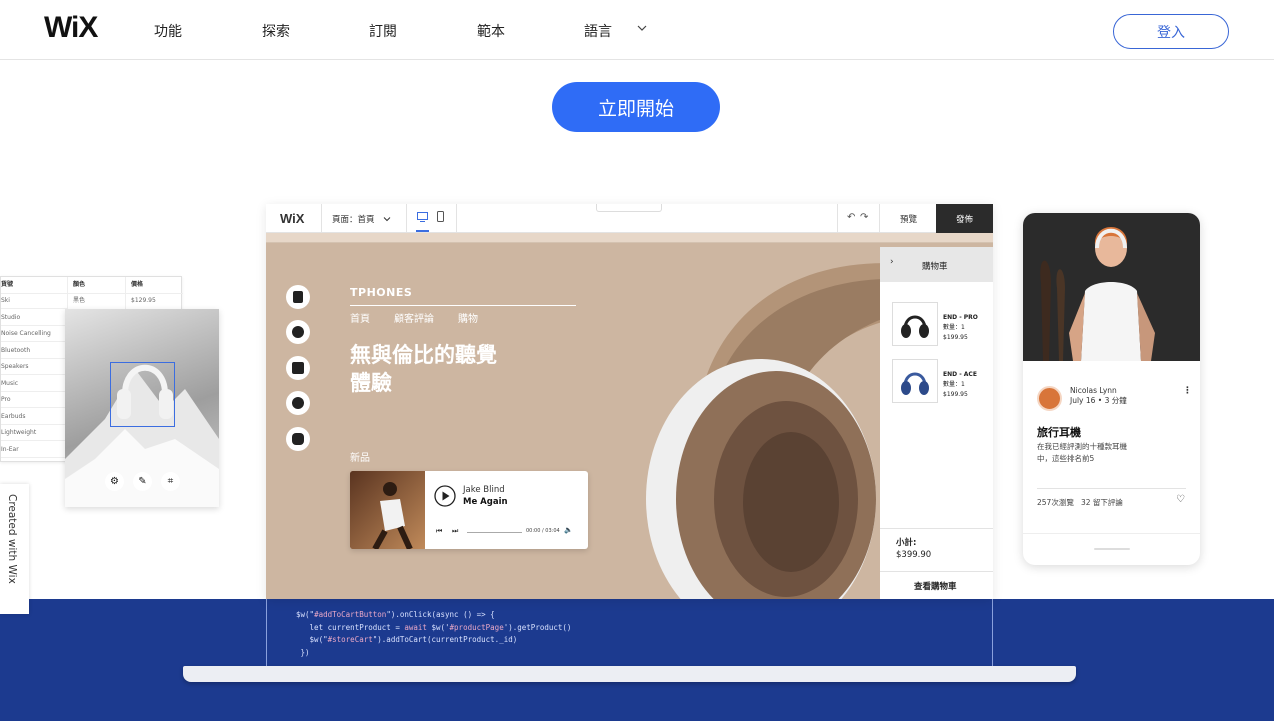 The height and width of the screenshot is (721, 1274). What do you see at coordinates (353, 219) in the screenshot?
I see `page-select: 頁面：首頁` at bounding box center [353, 219].